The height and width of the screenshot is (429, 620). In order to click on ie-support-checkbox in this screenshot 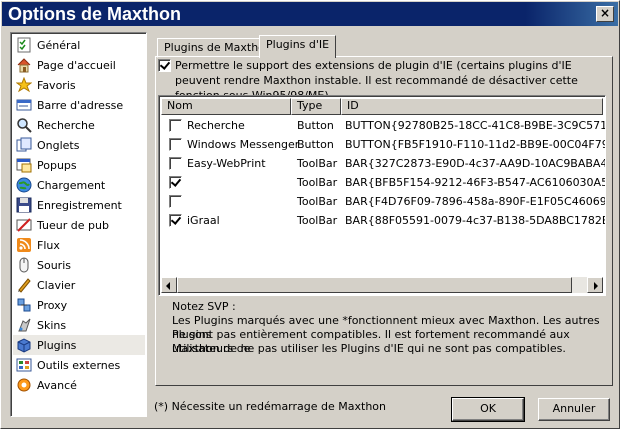, I will do `click(164, 67)`.